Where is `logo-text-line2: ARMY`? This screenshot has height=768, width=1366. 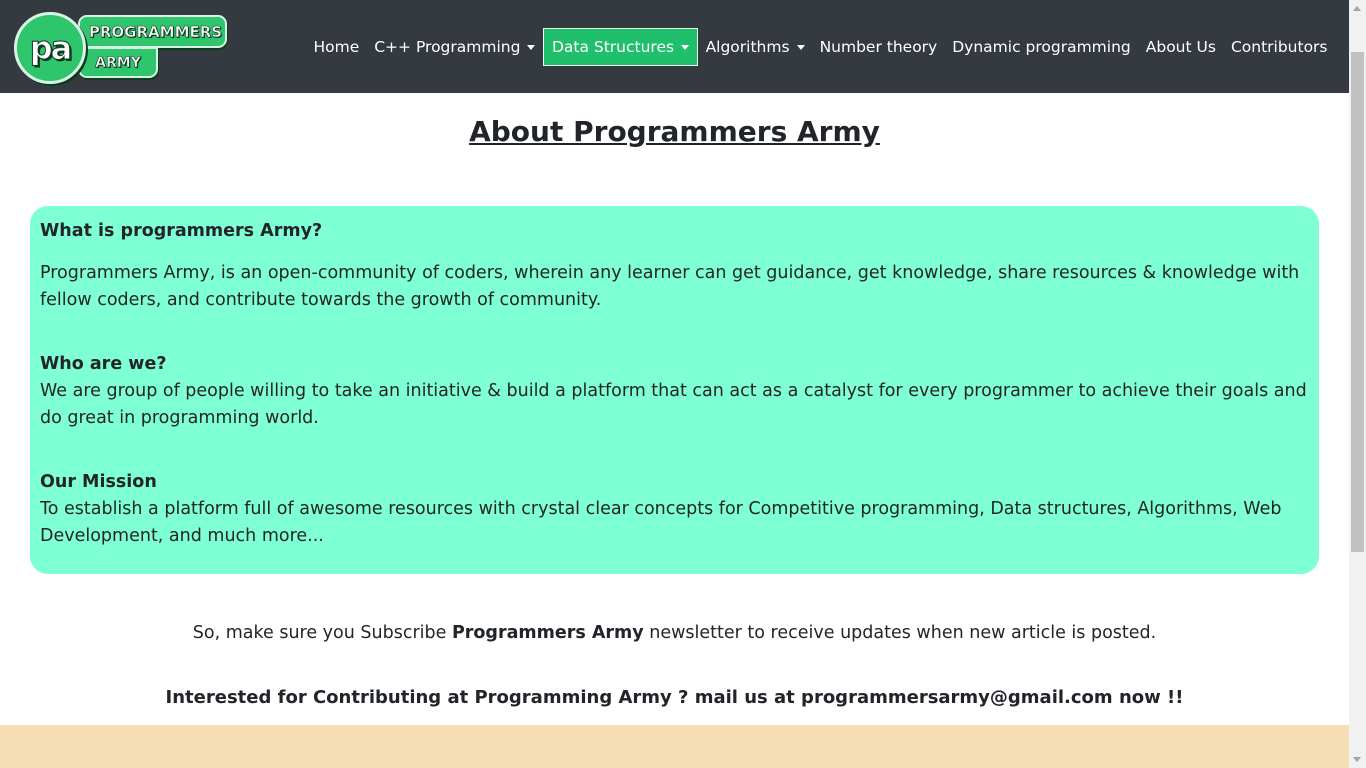
logo-text-line2: ARMY is located at coordinates (118, 62).